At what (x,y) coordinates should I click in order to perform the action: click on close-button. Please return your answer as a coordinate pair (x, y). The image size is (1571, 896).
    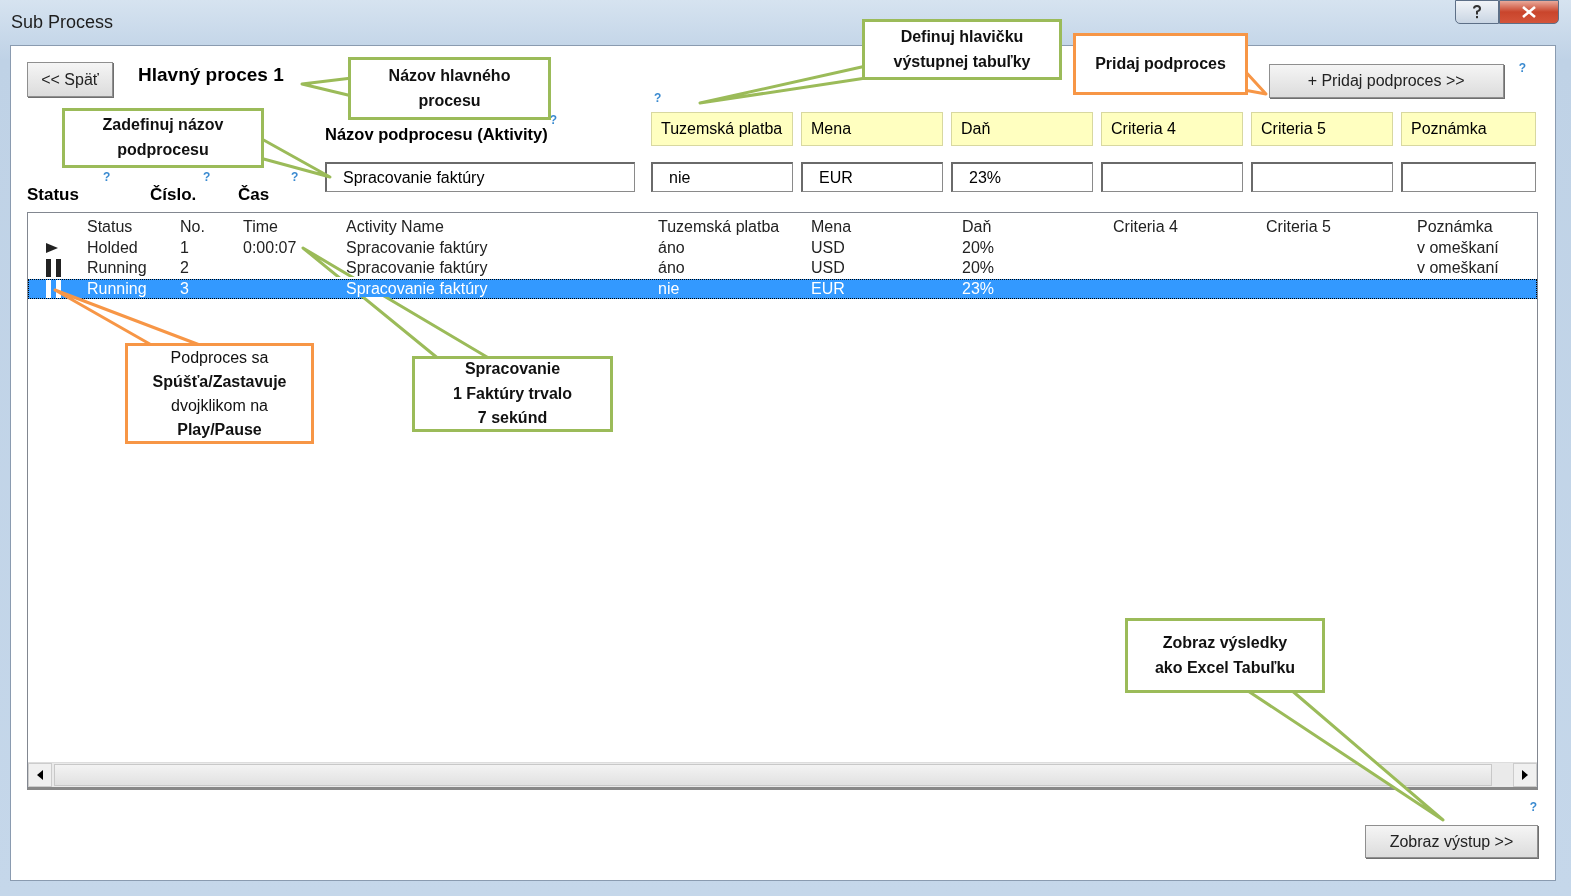
    Looking at the image, I should click on (1529, 12).